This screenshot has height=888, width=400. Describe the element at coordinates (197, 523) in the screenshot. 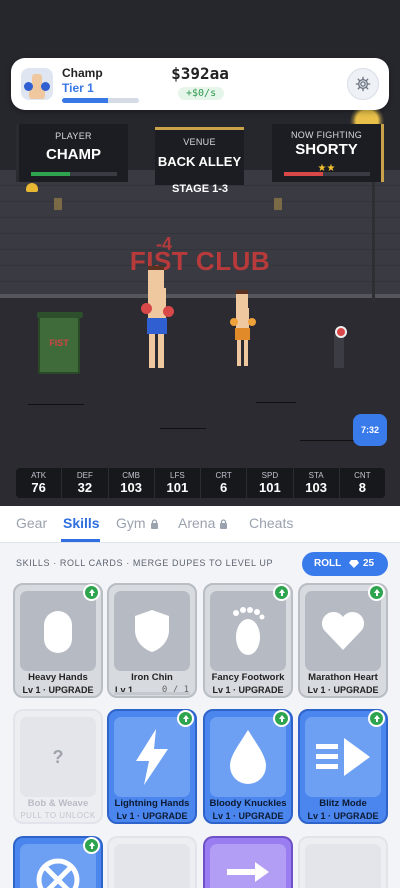

I see `tab-arena-label: Arena` at that location.